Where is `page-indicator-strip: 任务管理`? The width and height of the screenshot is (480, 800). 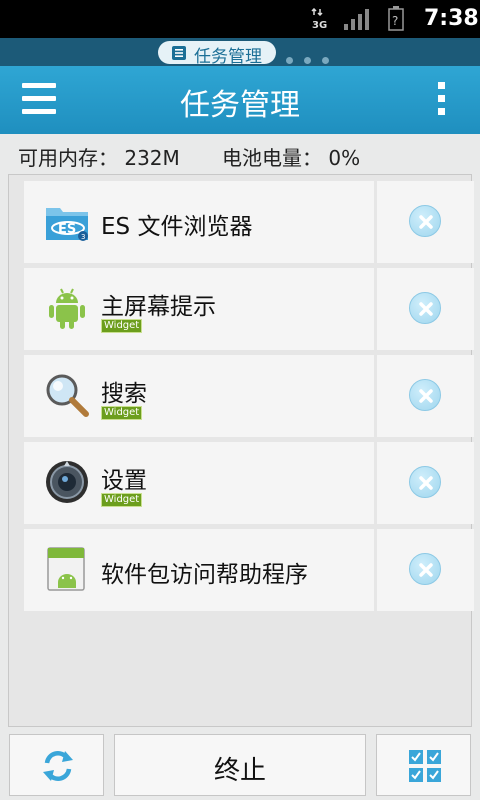 page-indicator-strip: 任务管理 is located at coordinates (240, 52).